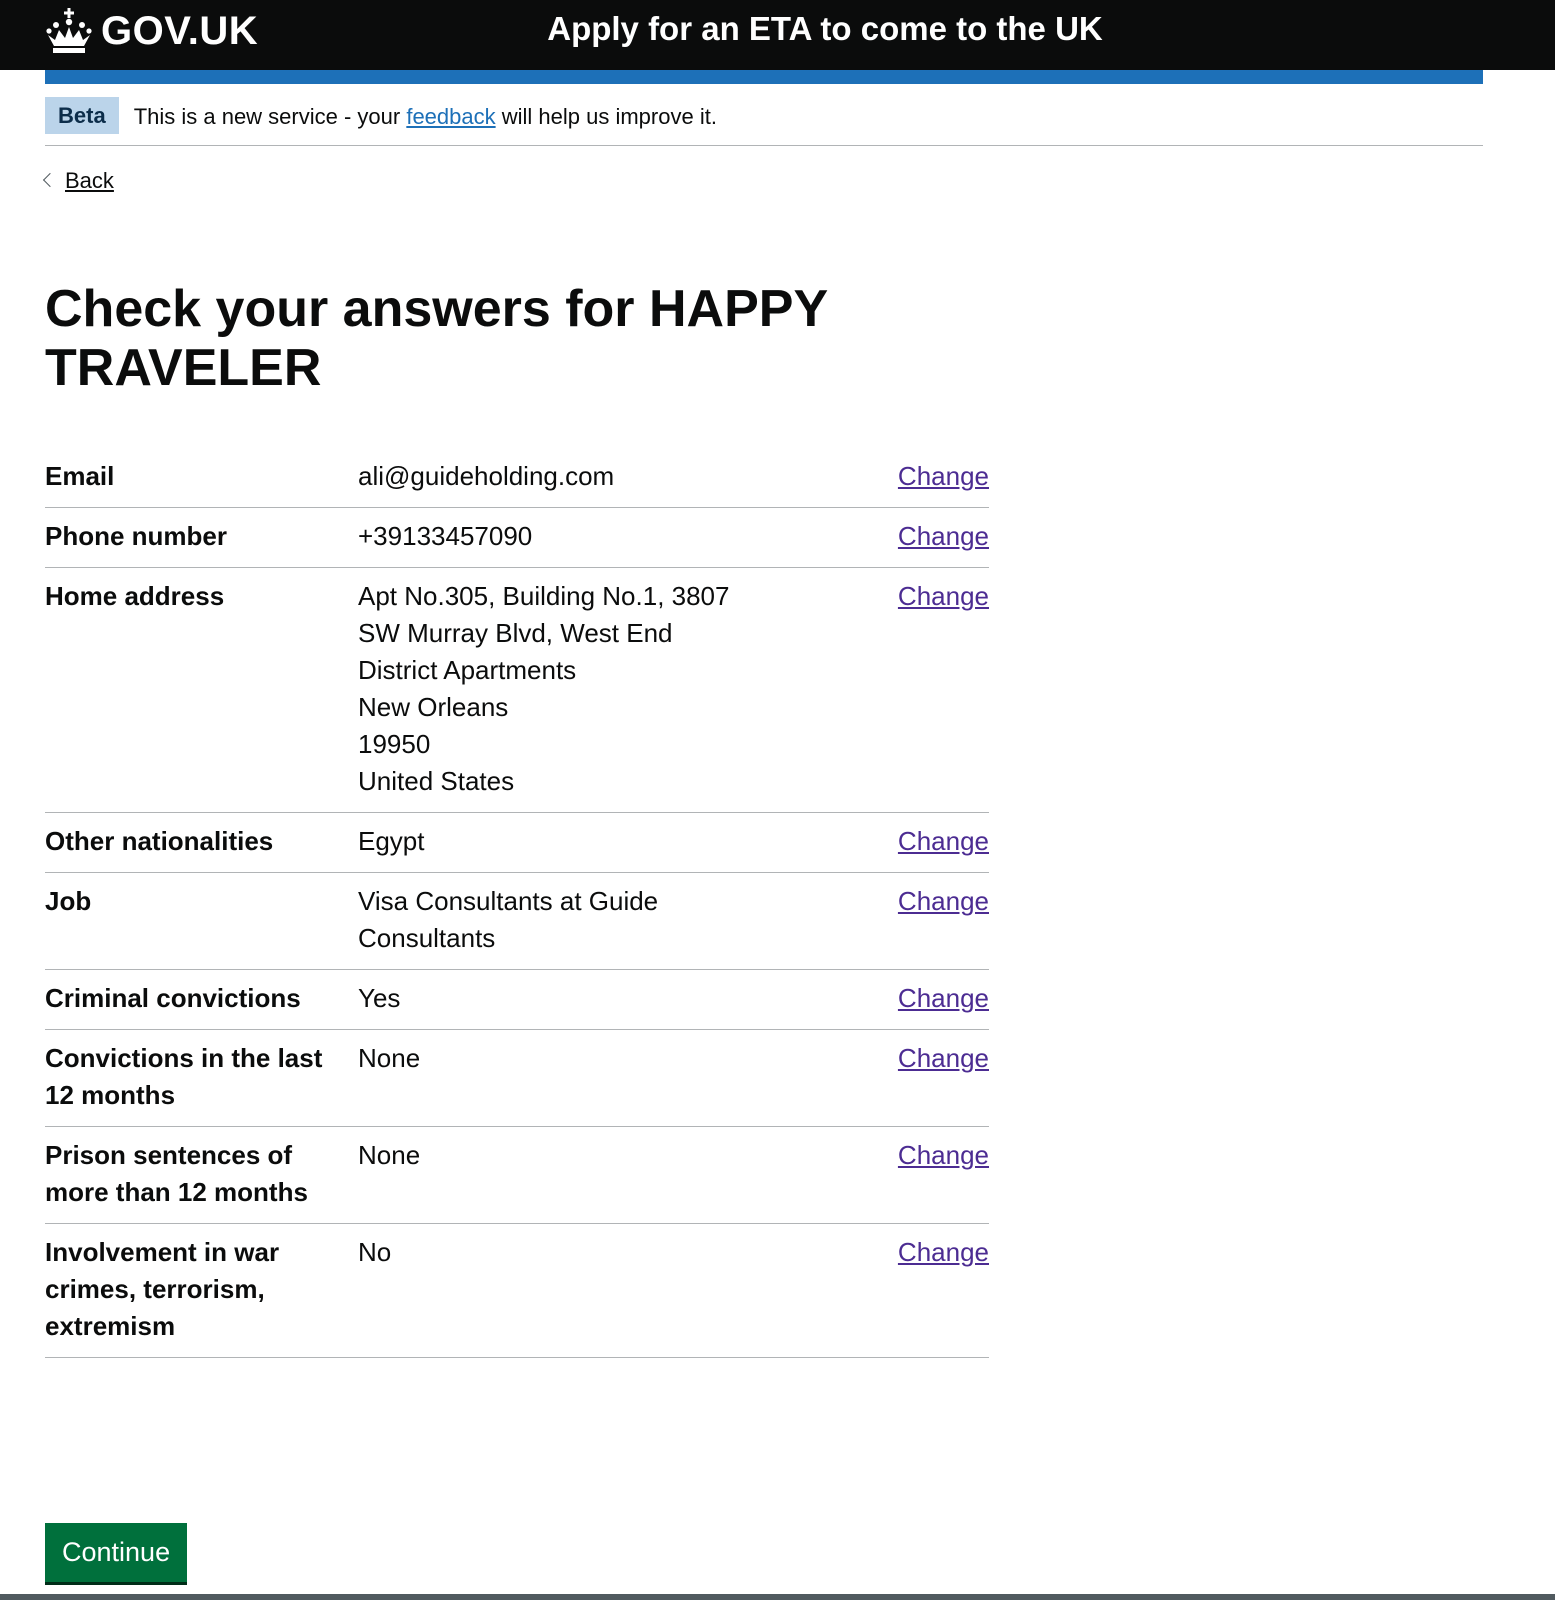  What do you see at coordinates (135, 596) in the screenshot?
I see `summary-key: Home address` at bounding box center [135, 596].